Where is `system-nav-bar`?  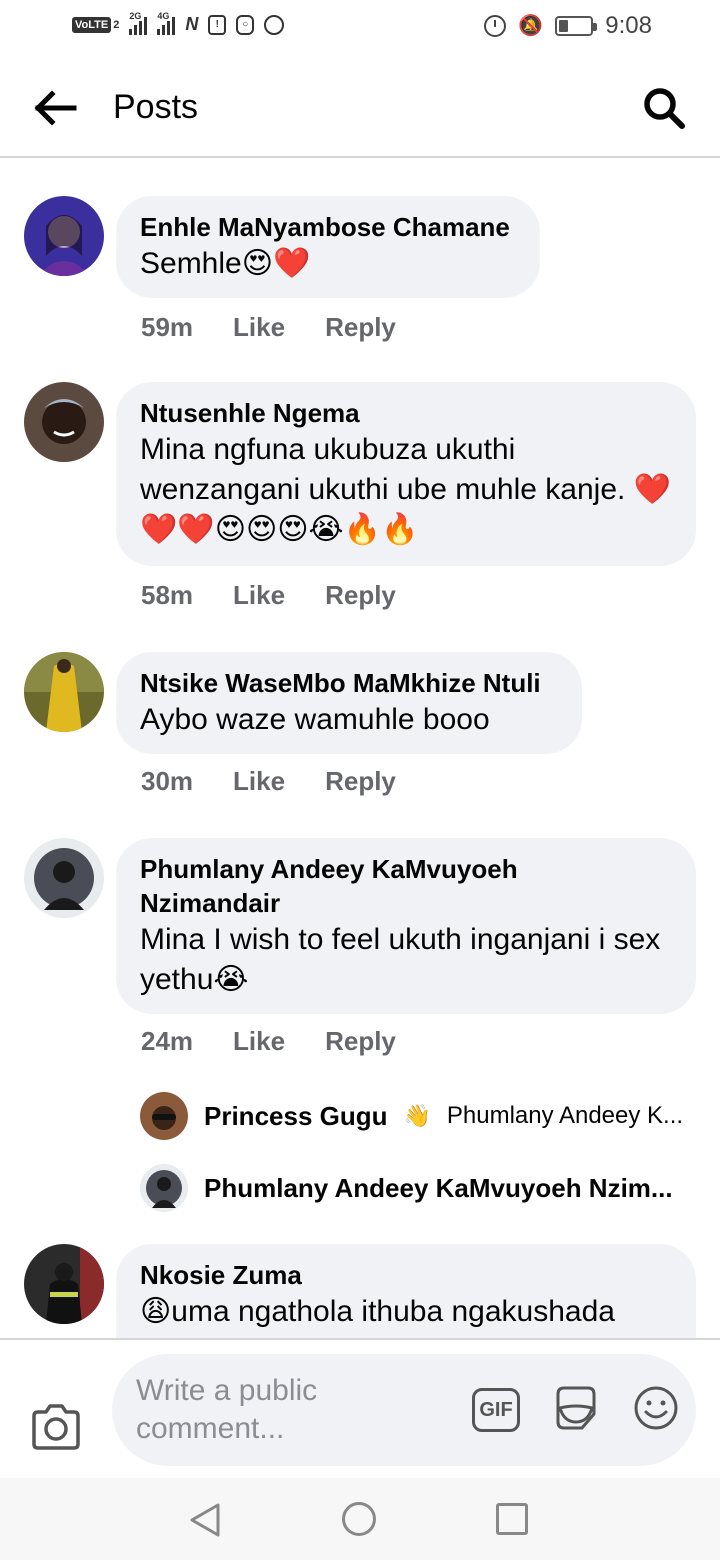 system-nav-bar is located at coordinates (360, 1519).